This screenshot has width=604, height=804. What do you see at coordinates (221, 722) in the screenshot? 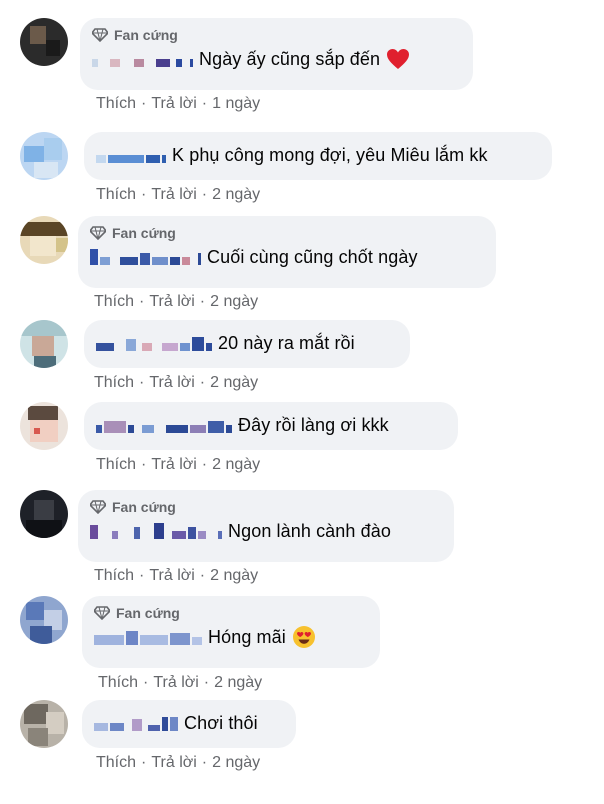
I see `comment-text: Chơi thôi` at bounding box center [221, 722].